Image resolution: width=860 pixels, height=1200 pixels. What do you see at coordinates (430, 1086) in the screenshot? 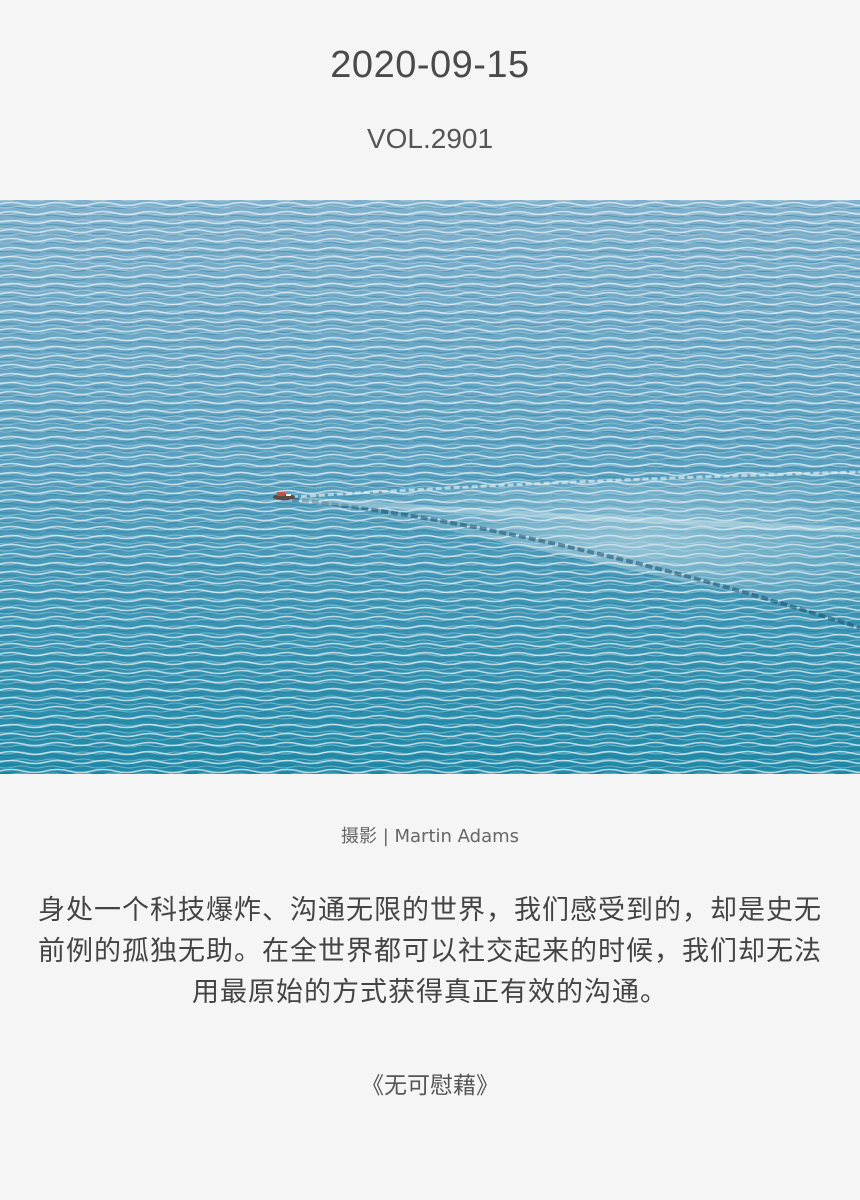
I see `quote-source: 《无可慰藉》` at bounding box center [430, 1086].